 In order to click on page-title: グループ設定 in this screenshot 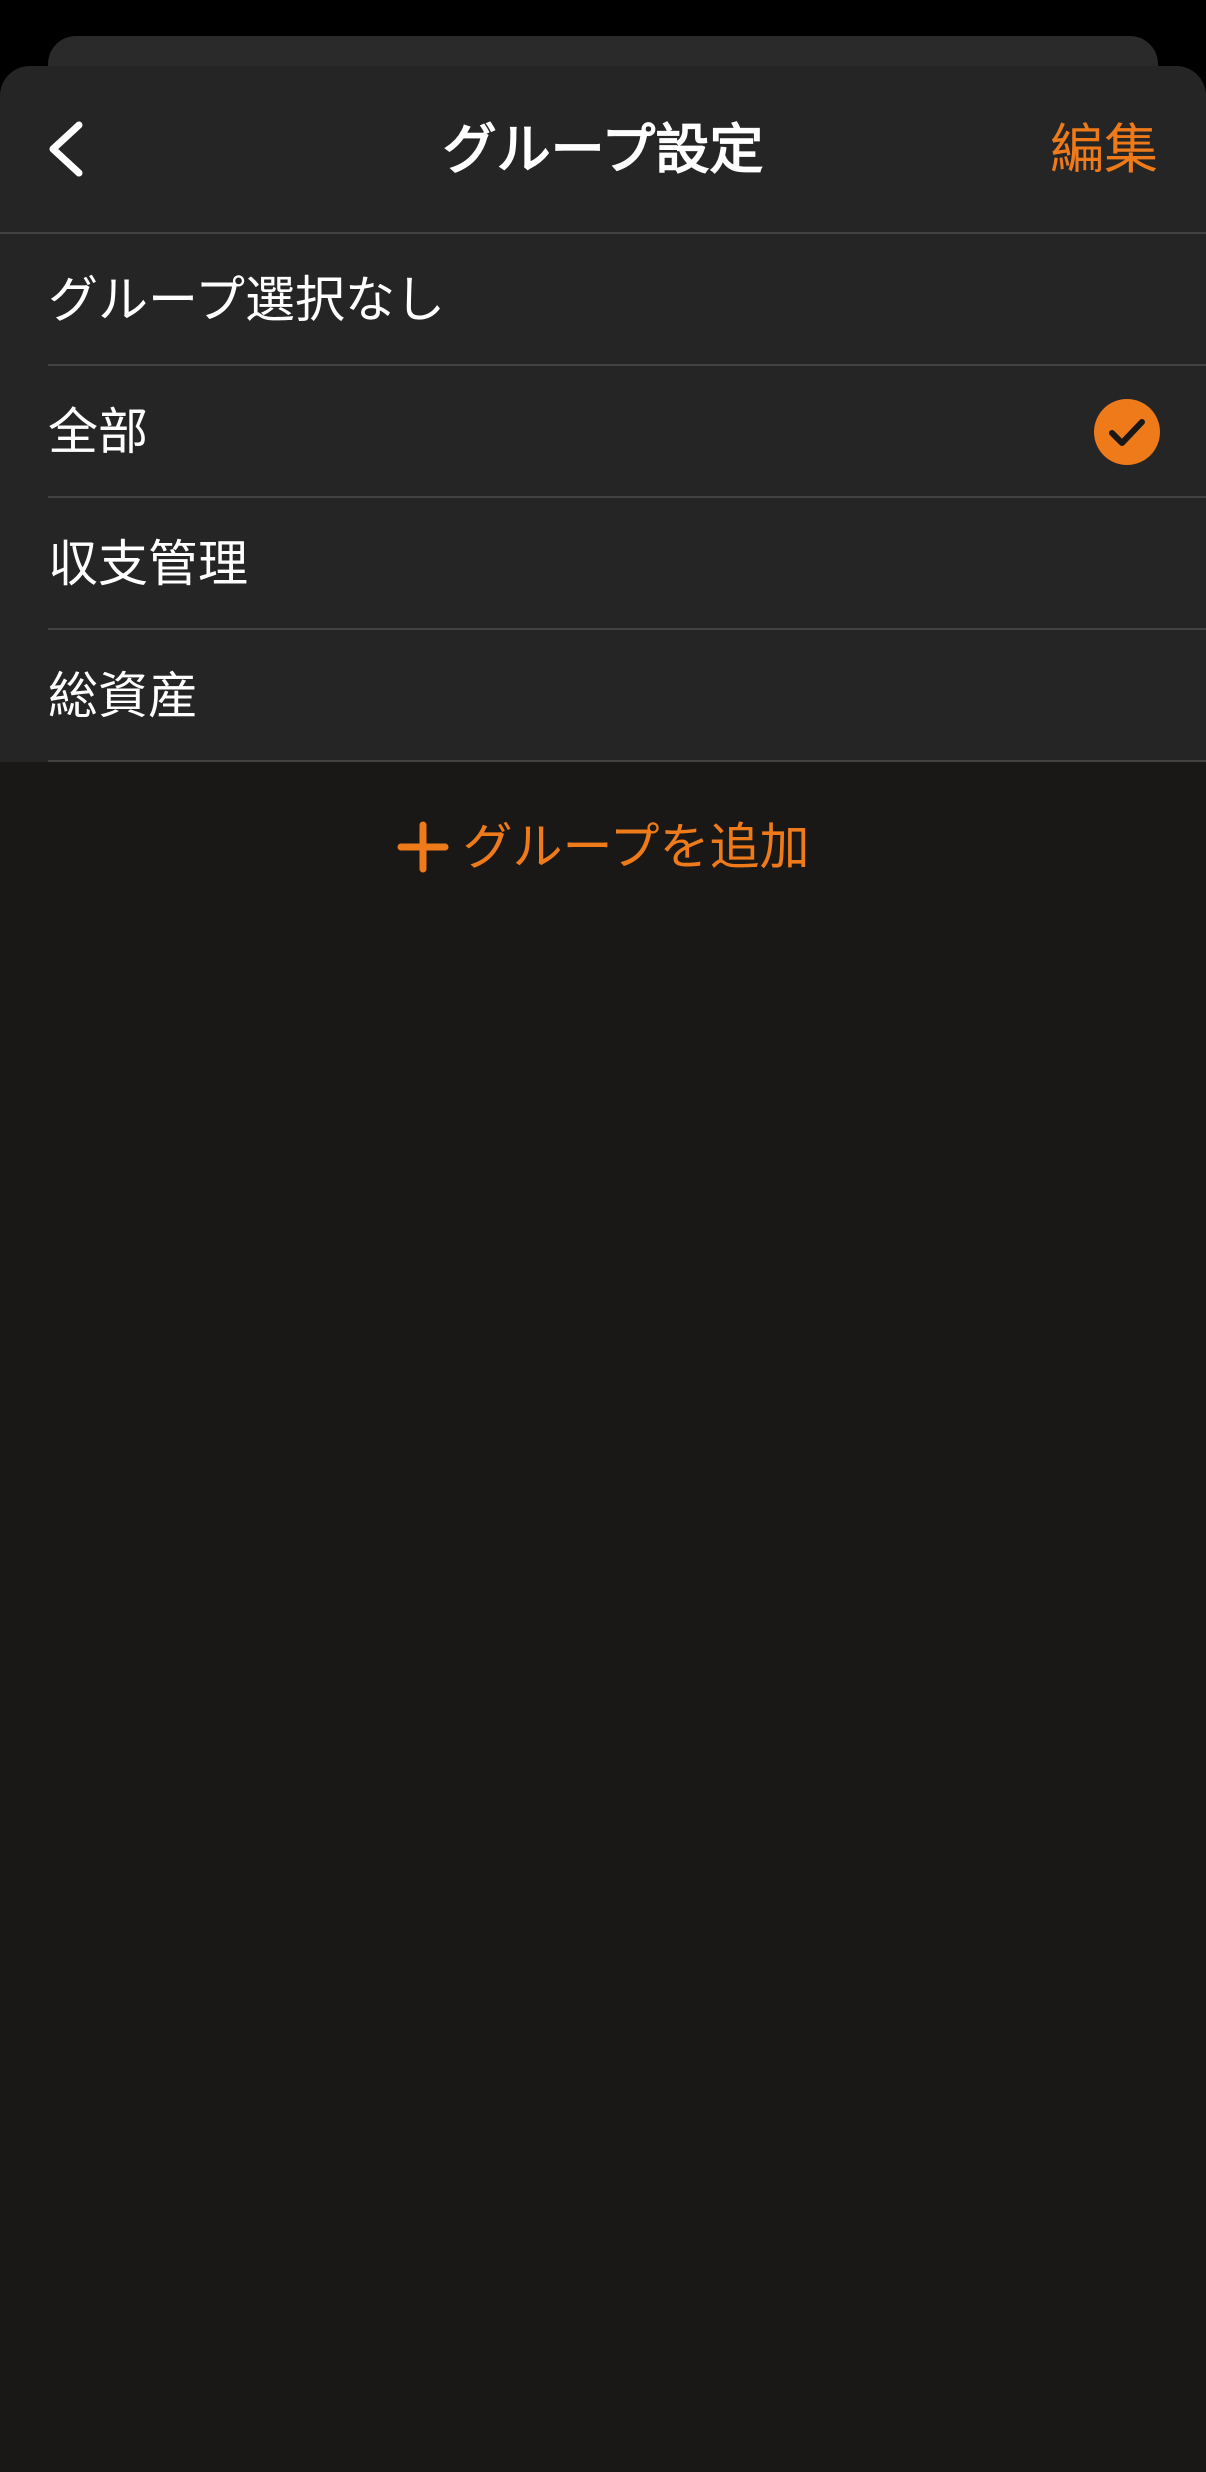, I will do `click(603, 149)`.